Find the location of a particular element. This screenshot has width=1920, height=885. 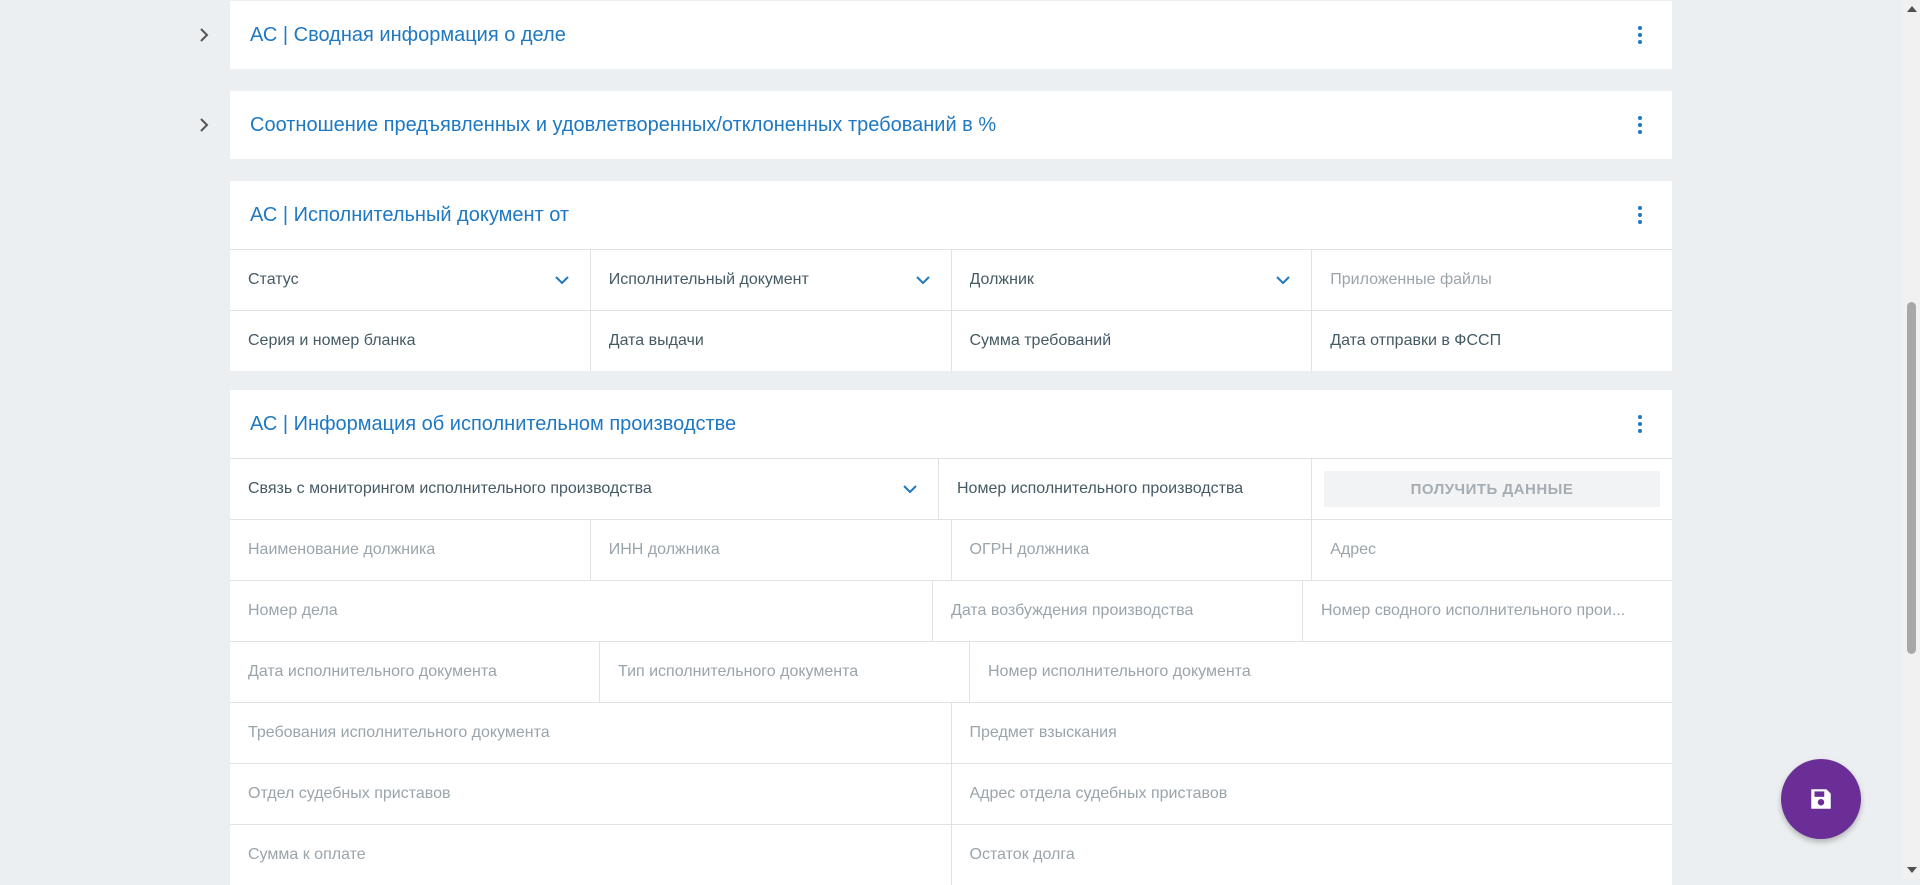

doc-number-field: Номер исполнительного документа is located at coordinates (1321, 672).